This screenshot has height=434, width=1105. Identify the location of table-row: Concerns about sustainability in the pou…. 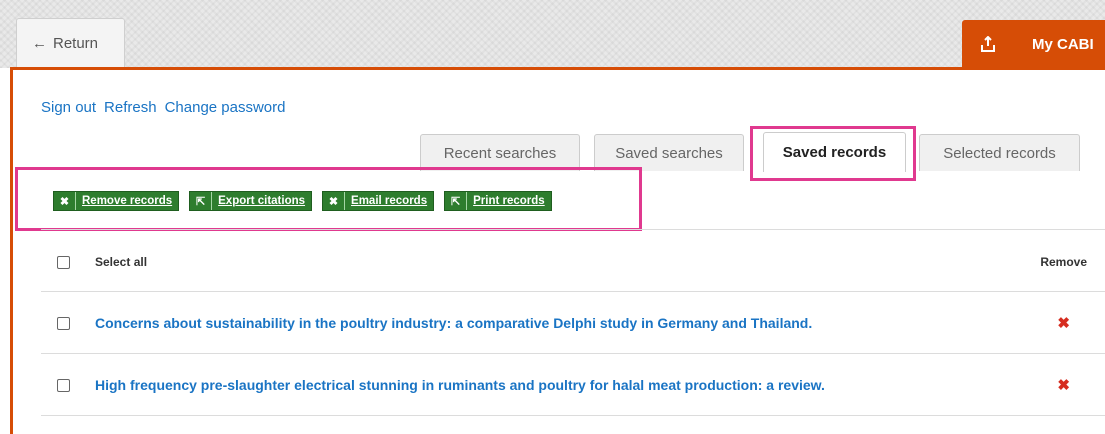
(573, 323).